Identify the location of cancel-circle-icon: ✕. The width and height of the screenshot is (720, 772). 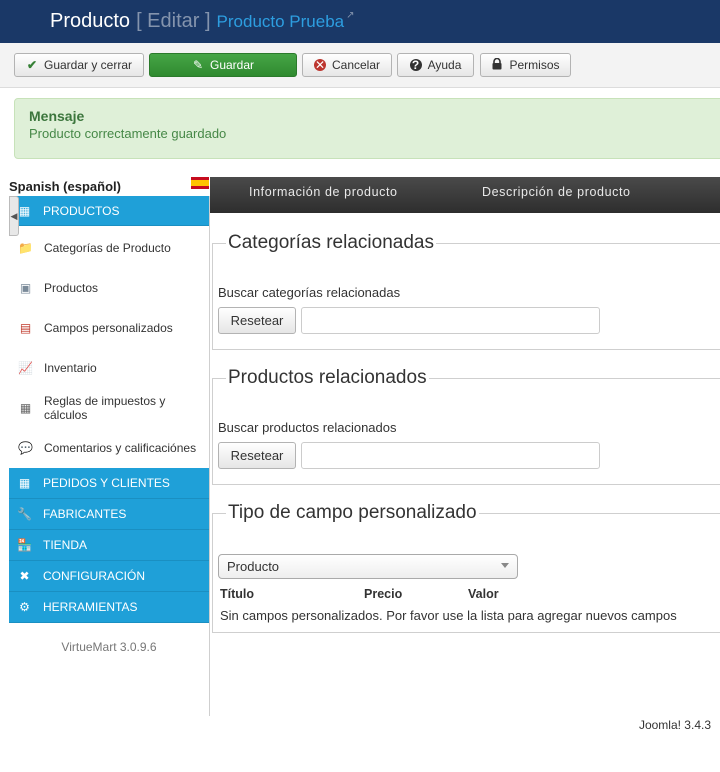
(319, 65).